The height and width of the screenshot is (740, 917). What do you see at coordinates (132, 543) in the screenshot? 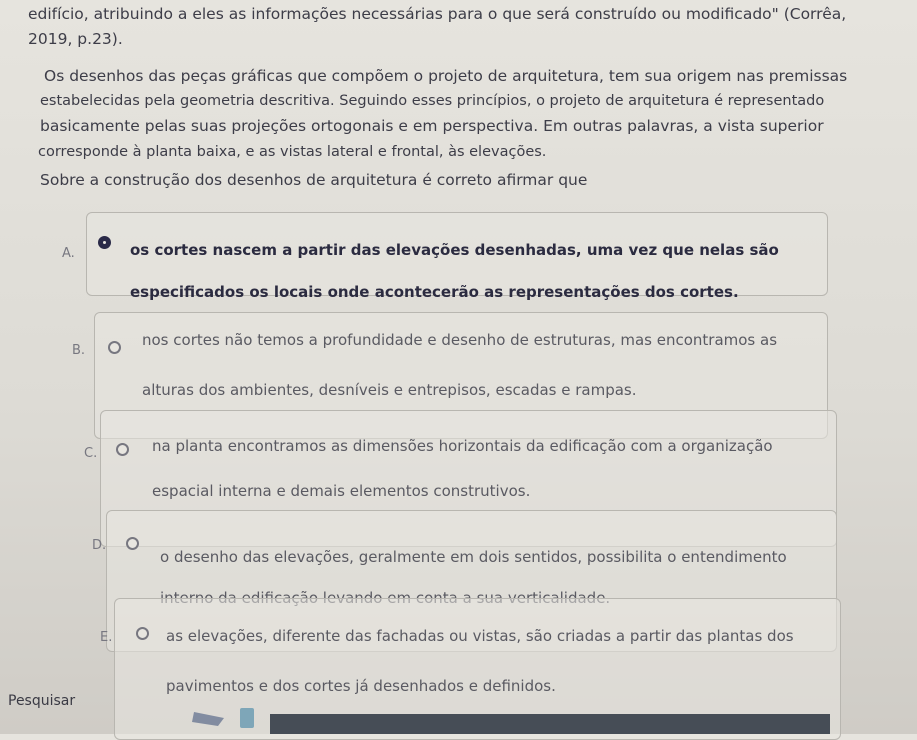
I see `option-d-radio` at bounding box center [132, 543].